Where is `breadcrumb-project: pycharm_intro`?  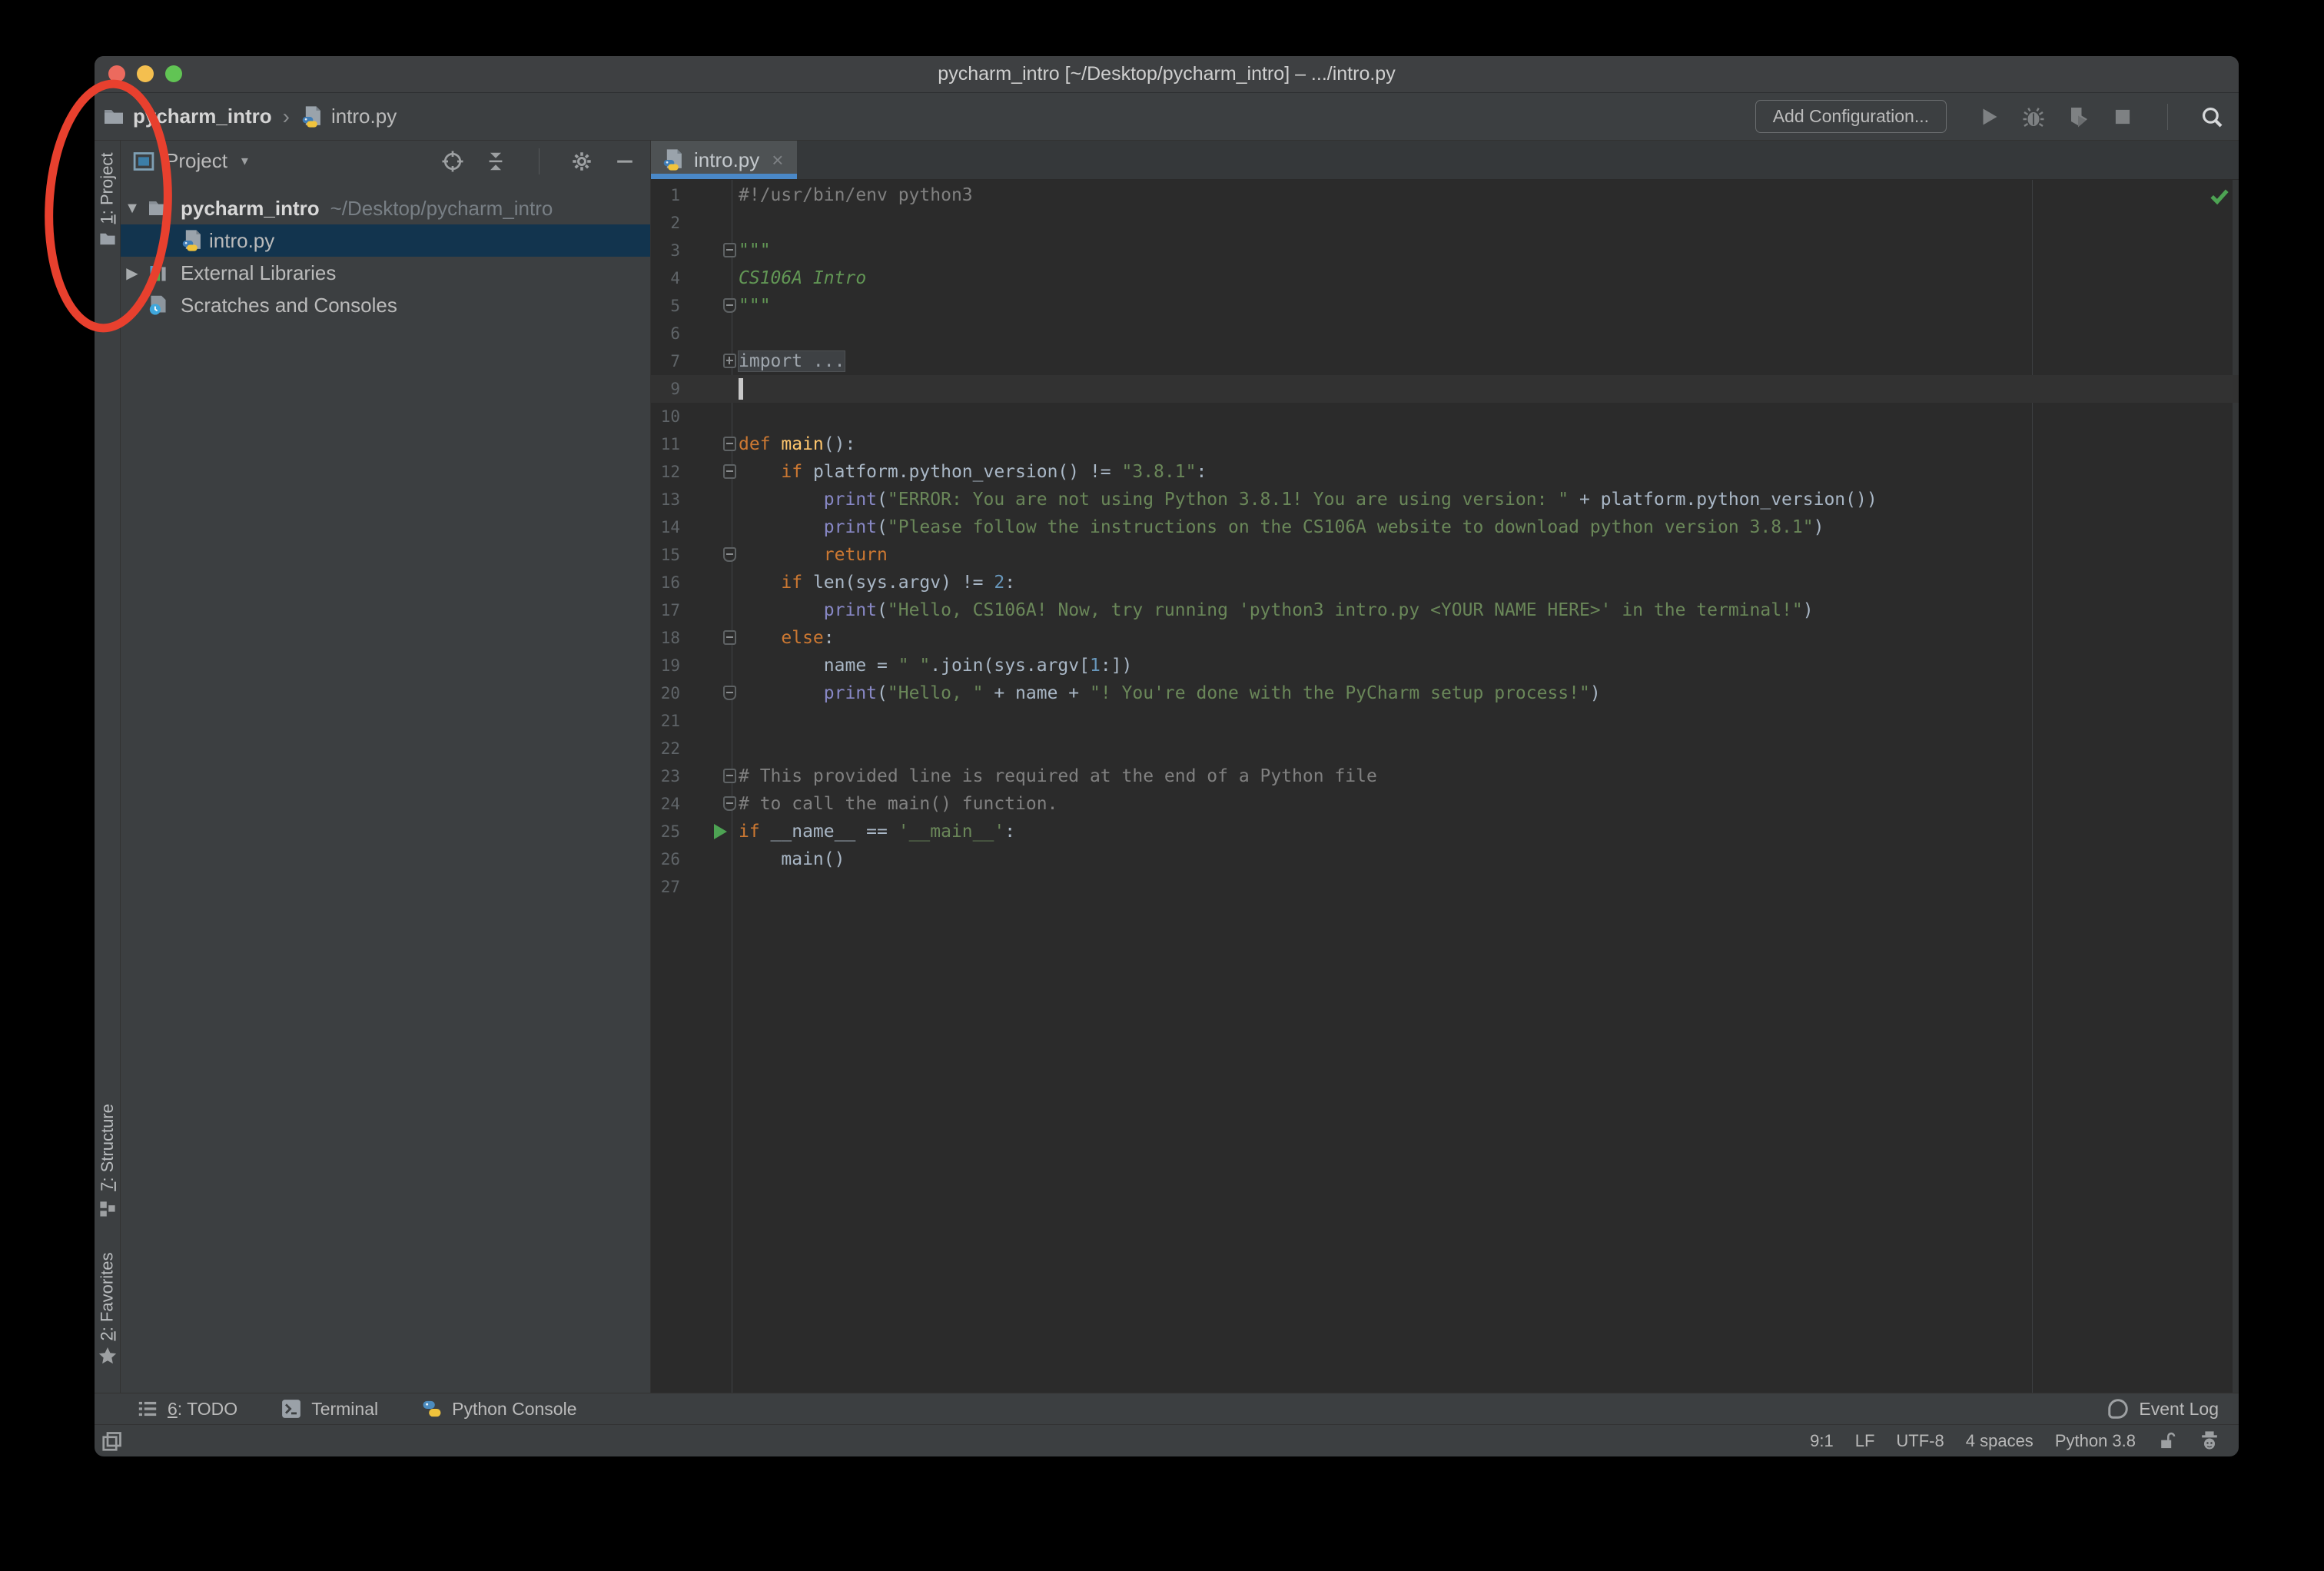
breadcrumb-project: pycharm_intro is located at coordinates (187, 117).